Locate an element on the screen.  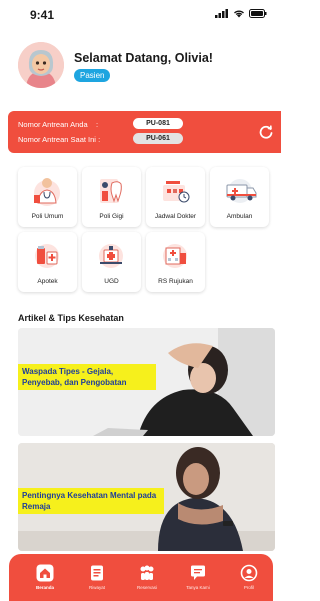
service-label: Jadwal Dokter is located at coordinates (175, 216).